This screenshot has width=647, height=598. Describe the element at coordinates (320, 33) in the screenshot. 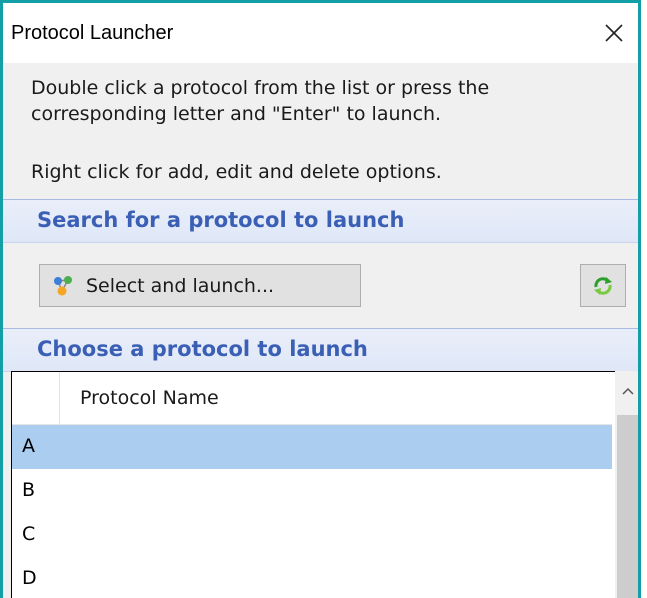

I see `title-bar: Protocol Launcher` at that location.